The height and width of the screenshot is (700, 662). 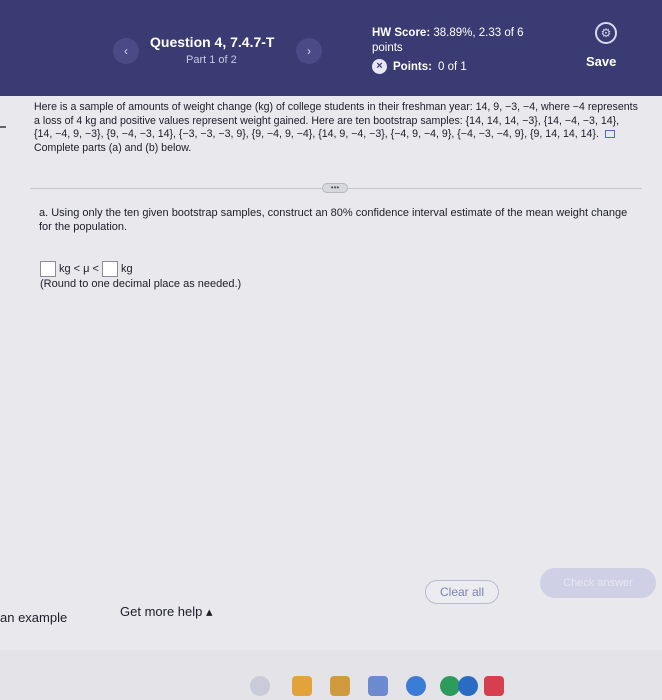 I want to click on mu-inequality: < μ <, so click(x=86, y=269).